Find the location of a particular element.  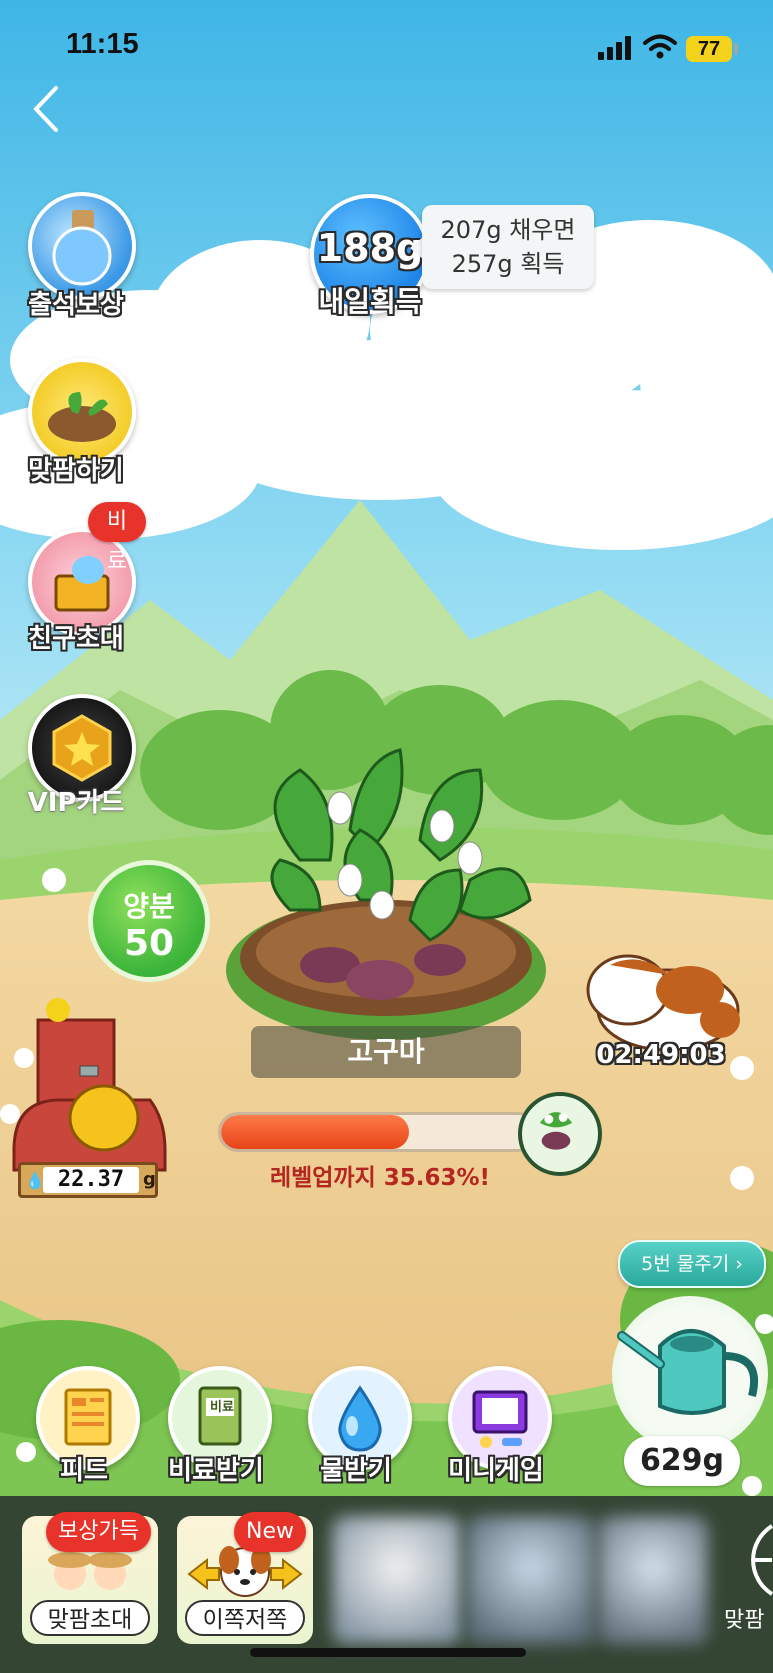

water-tank-meter: 💧 22.37 g is located at coordinates (88, 1180).